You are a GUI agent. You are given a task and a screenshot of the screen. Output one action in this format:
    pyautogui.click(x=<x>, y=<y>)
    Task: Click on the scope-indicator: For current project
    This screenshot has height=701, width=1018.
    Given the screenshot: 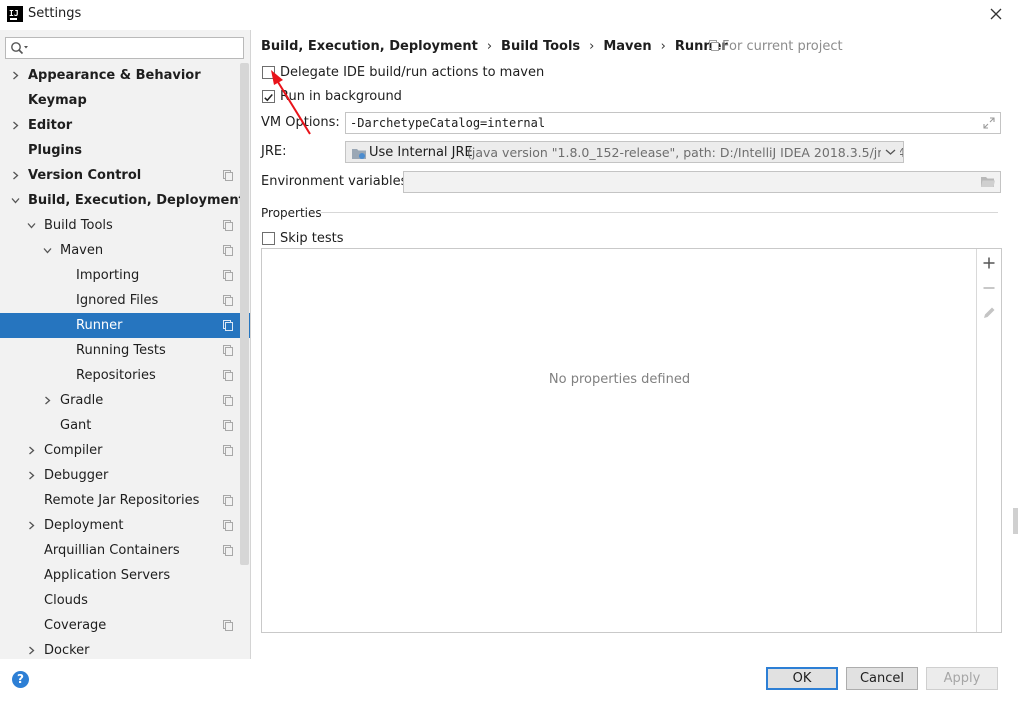 What is the action you would take?
    pyautogui.click(x=776, y=46)
    